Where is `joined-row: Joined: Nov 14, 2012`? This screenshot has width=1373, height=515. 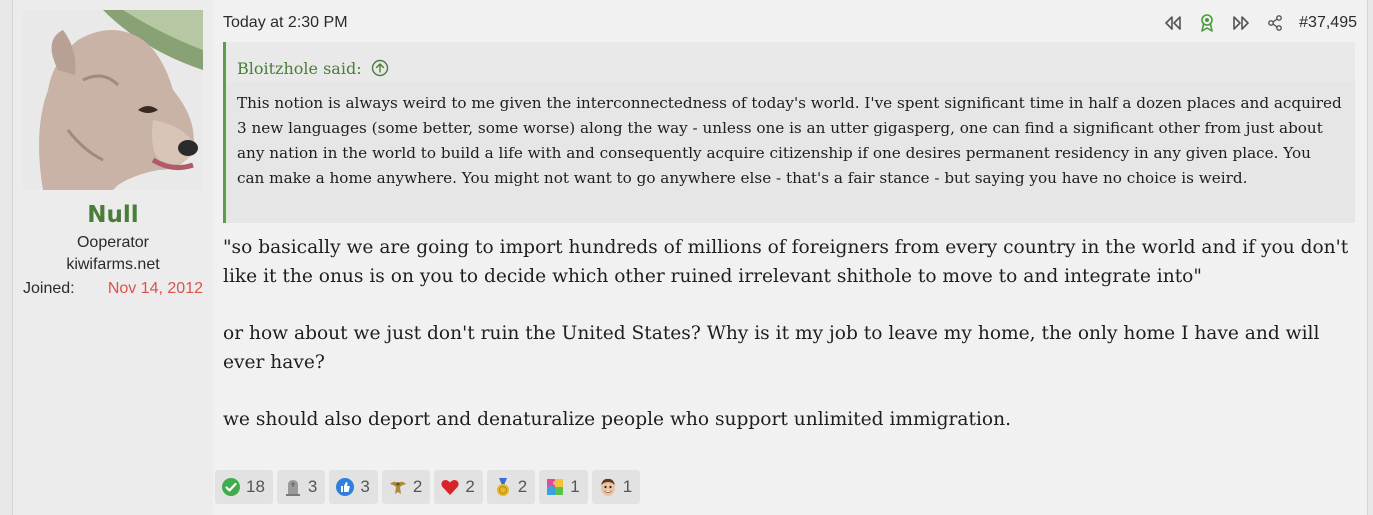
joined-row: Joined: Nov 14, 2012 is located at coordinates (113, 289).